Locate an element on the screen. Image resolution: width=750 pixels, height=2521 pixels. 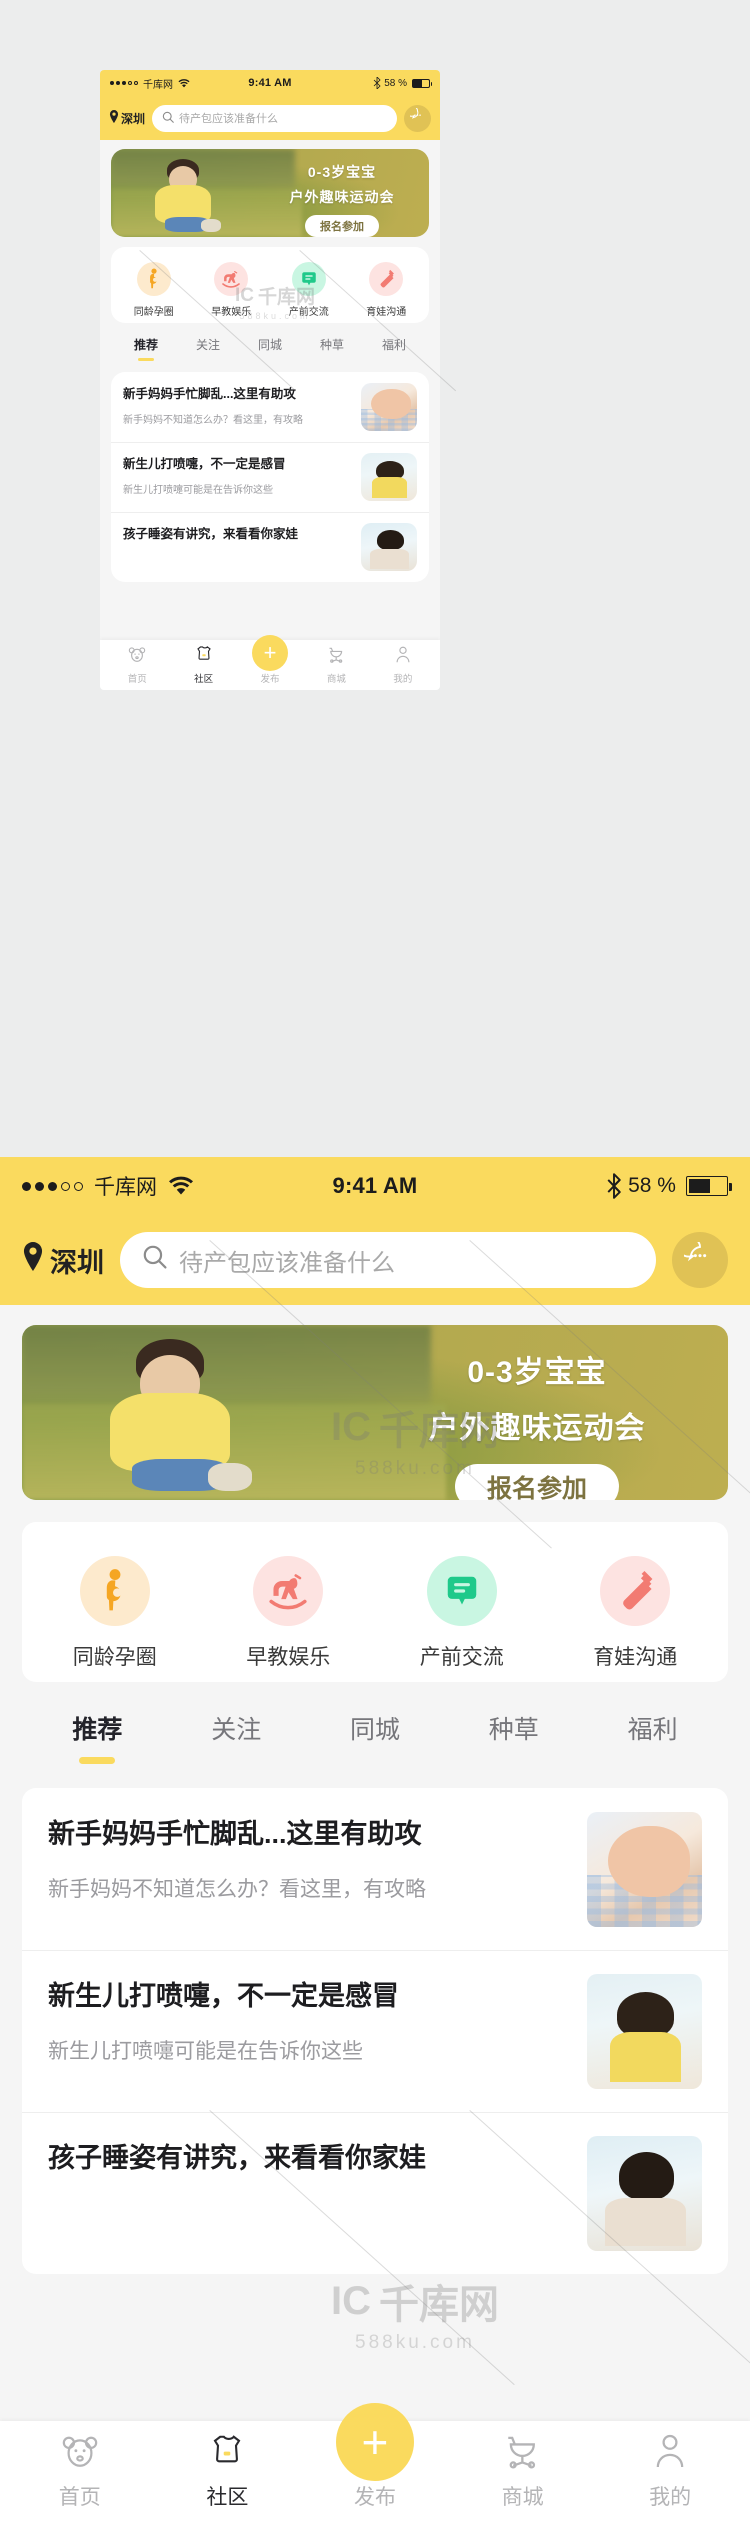
baby-bottle-icon is located at coordinates (386, 278).